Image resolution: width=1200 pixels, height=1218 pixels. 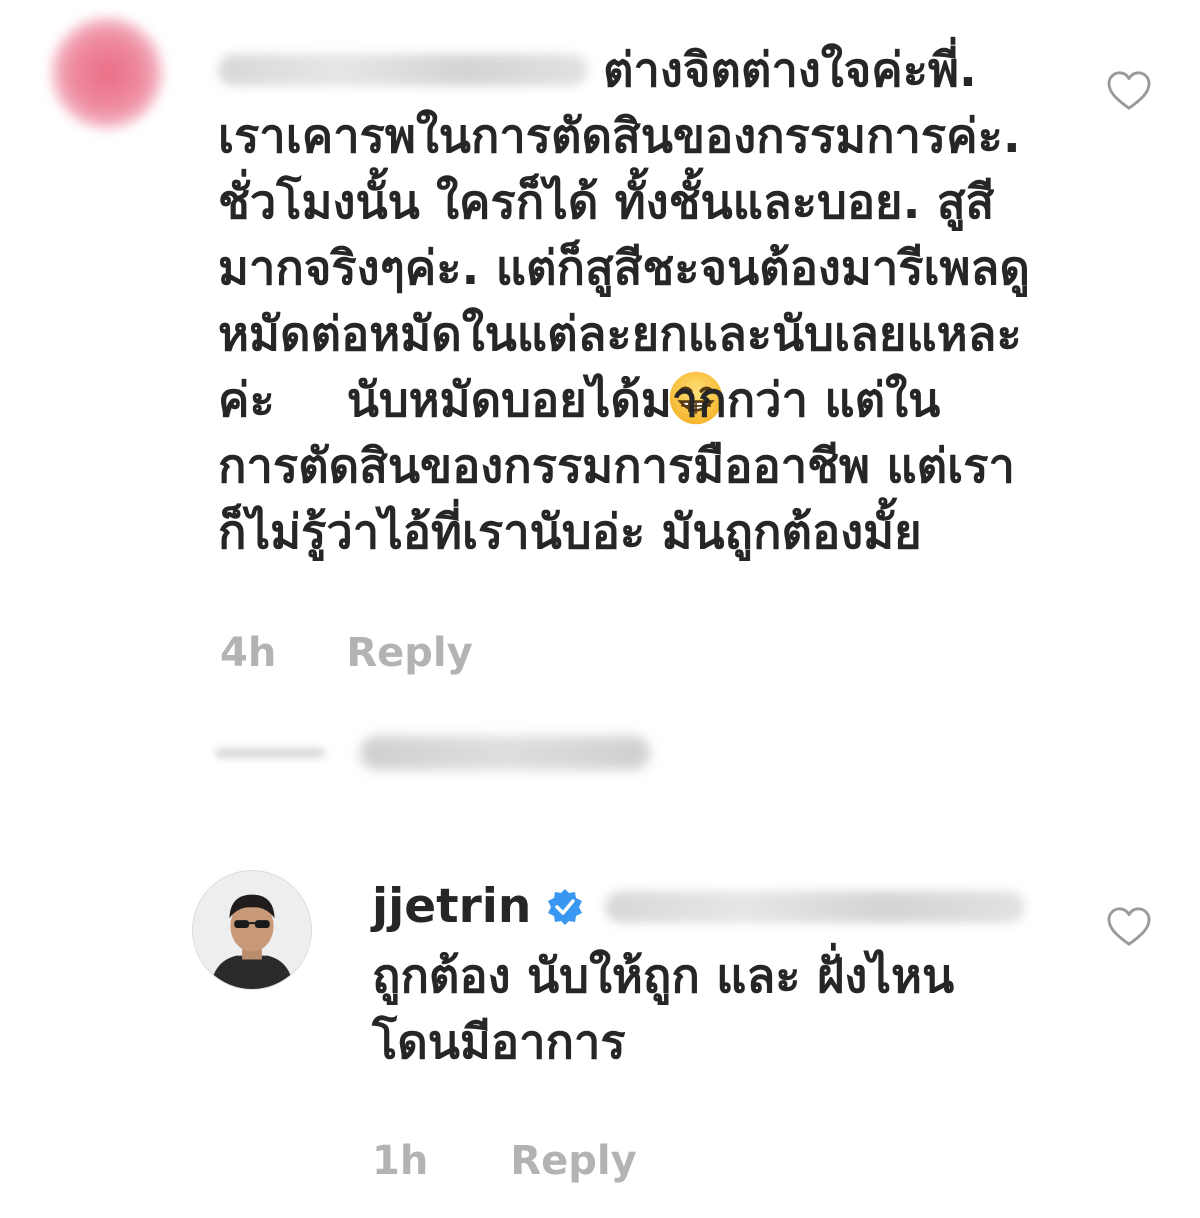 What do you see at coordinates (565, 907) in the screenshot?
I see `verified-badge-icon` at bounding box center [565, 907].